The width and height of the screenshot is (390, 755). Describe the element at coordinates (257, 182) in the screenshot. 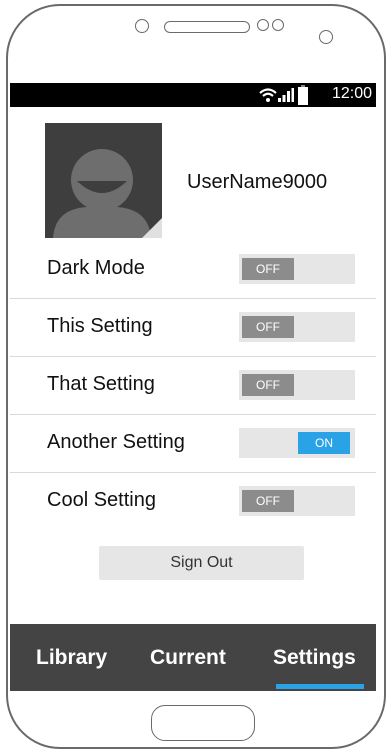

I see `username: UserName9000` at that location.